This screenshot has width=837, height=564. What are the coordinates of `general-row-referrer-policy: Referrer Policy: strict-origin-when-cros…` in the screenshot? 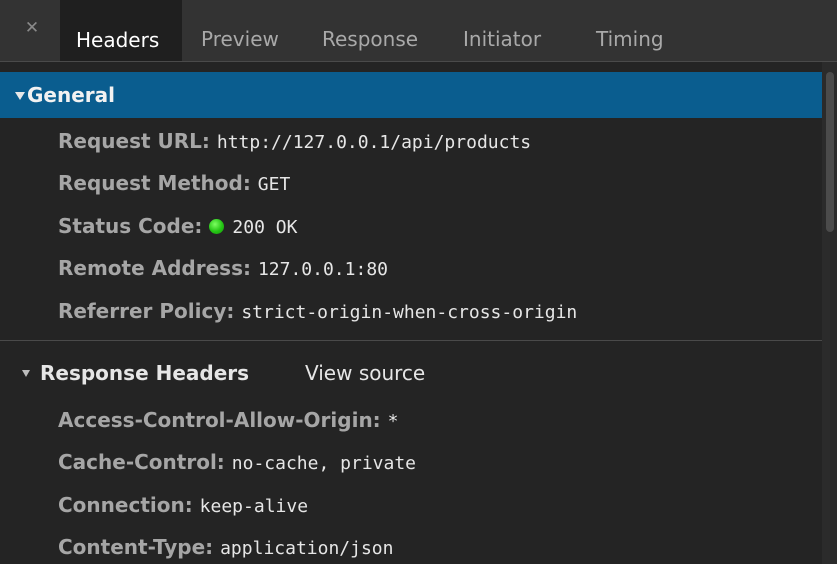 It's located at (317, 311).